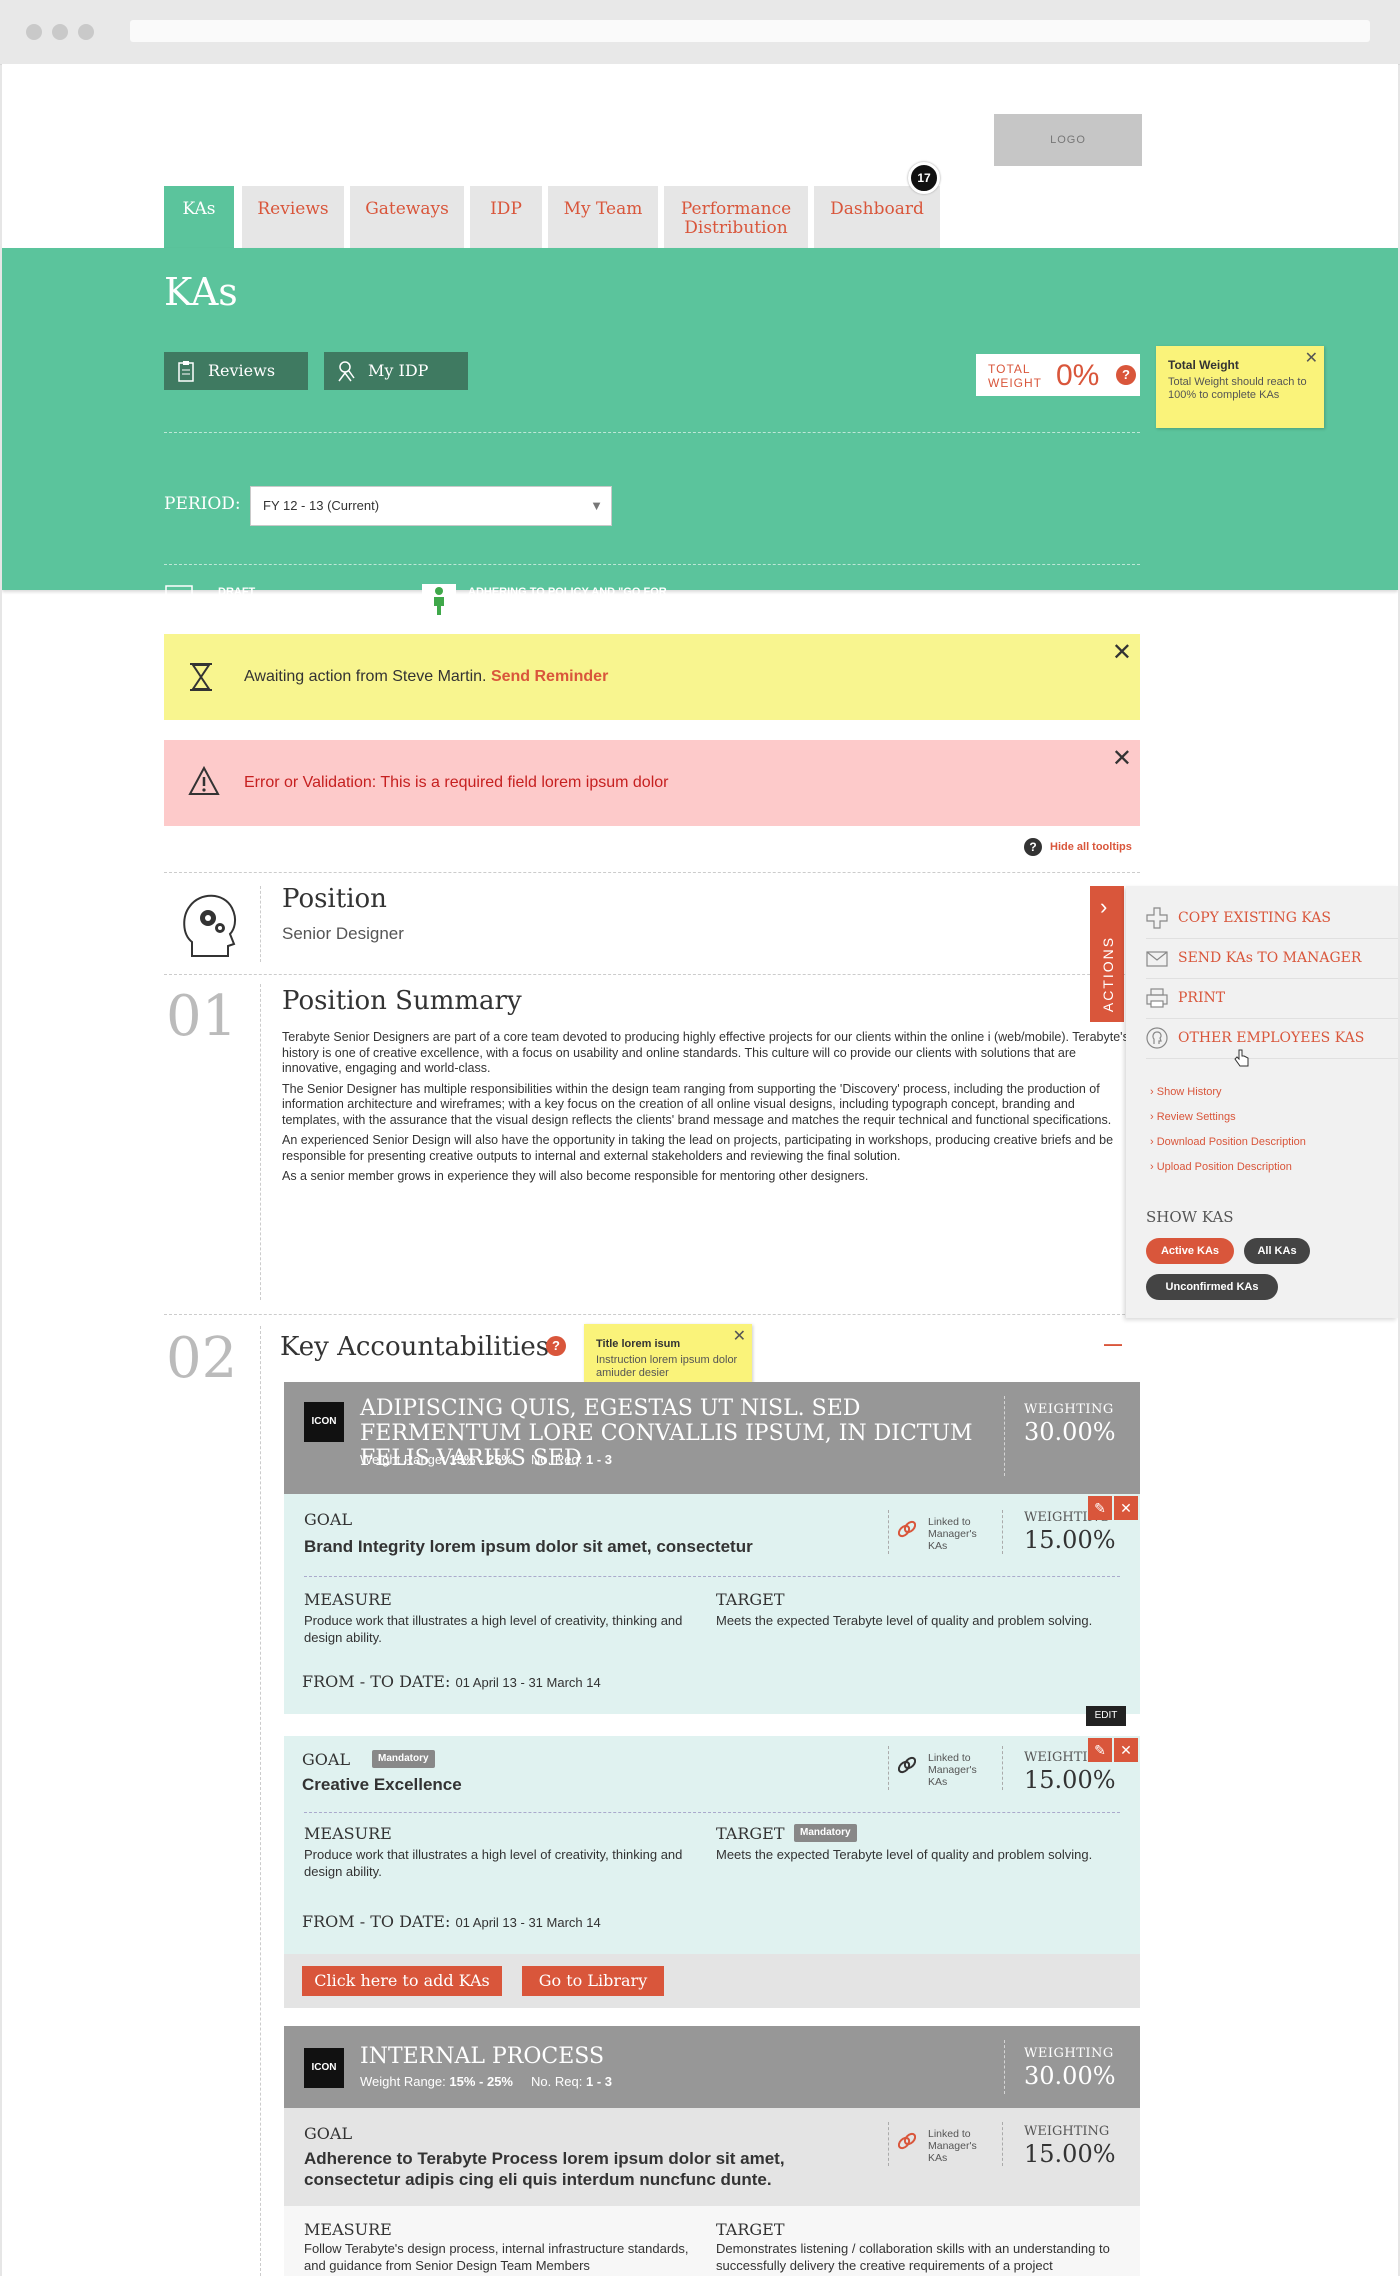 Image resolution: width=1400 pixels, height=2276 pixels. I want to click on category-icon: ICON, so click(324, 2068).